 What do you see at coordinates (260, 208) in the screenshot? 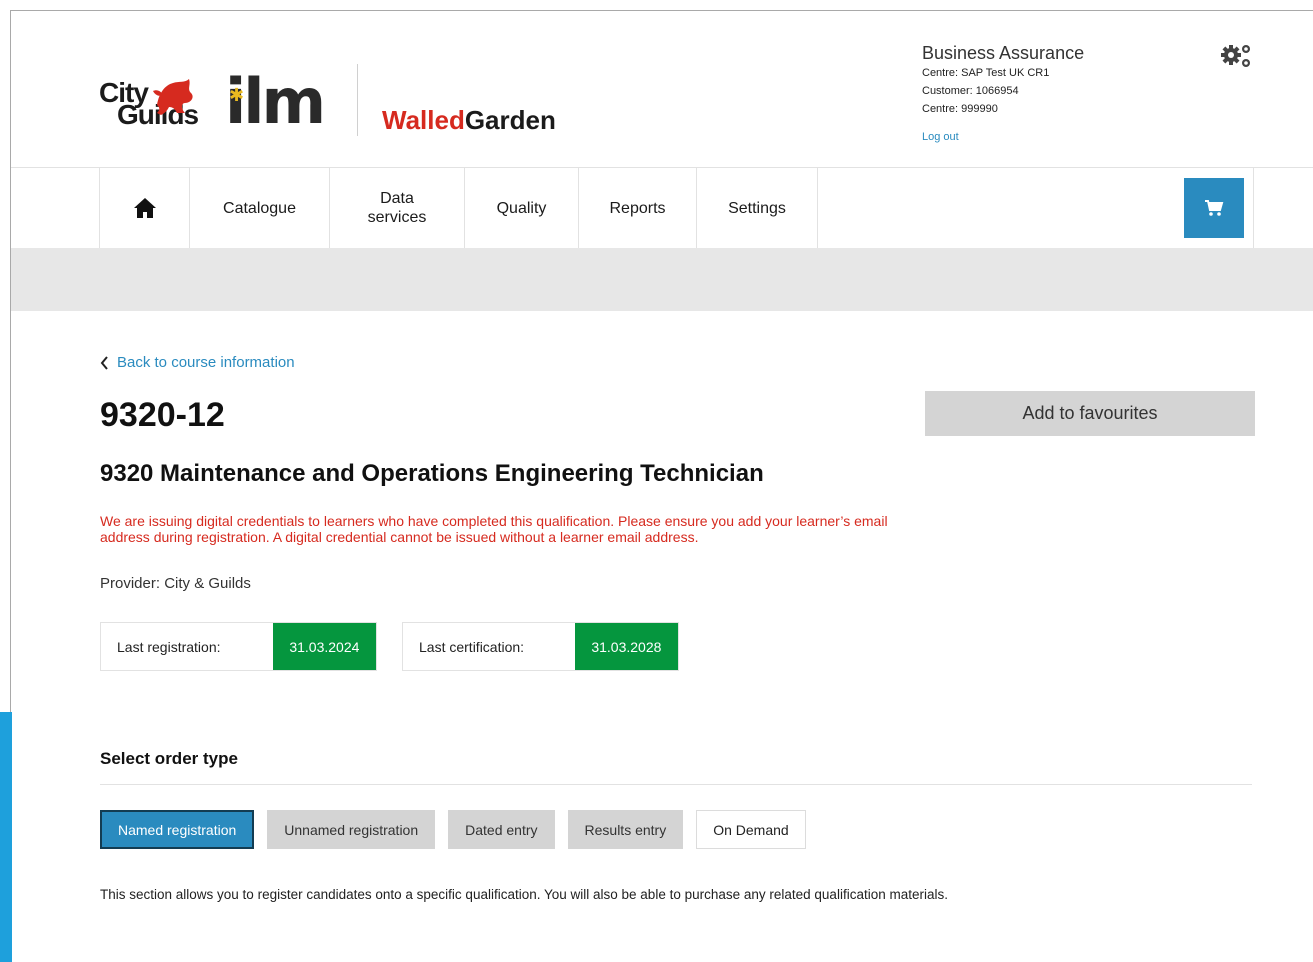
I see `nav-catalogue: Catalogue` at bounding box center [260, 208].